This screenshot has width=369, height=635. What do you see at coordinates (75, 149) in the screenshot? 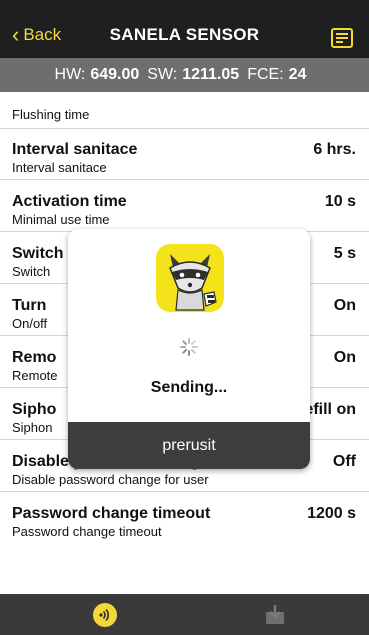
I see `setting-name: Interval sanitace` at bounding box center [75, 149].